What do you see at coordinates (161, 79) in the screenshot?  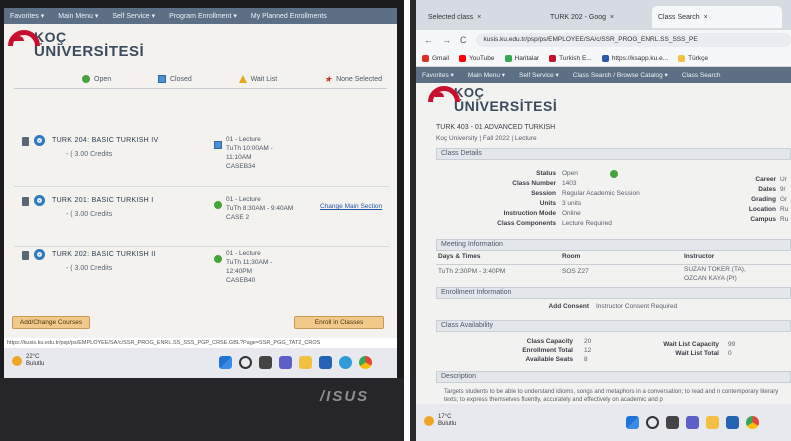 I see `closed-status-icon` at bounding box center [161, 79].